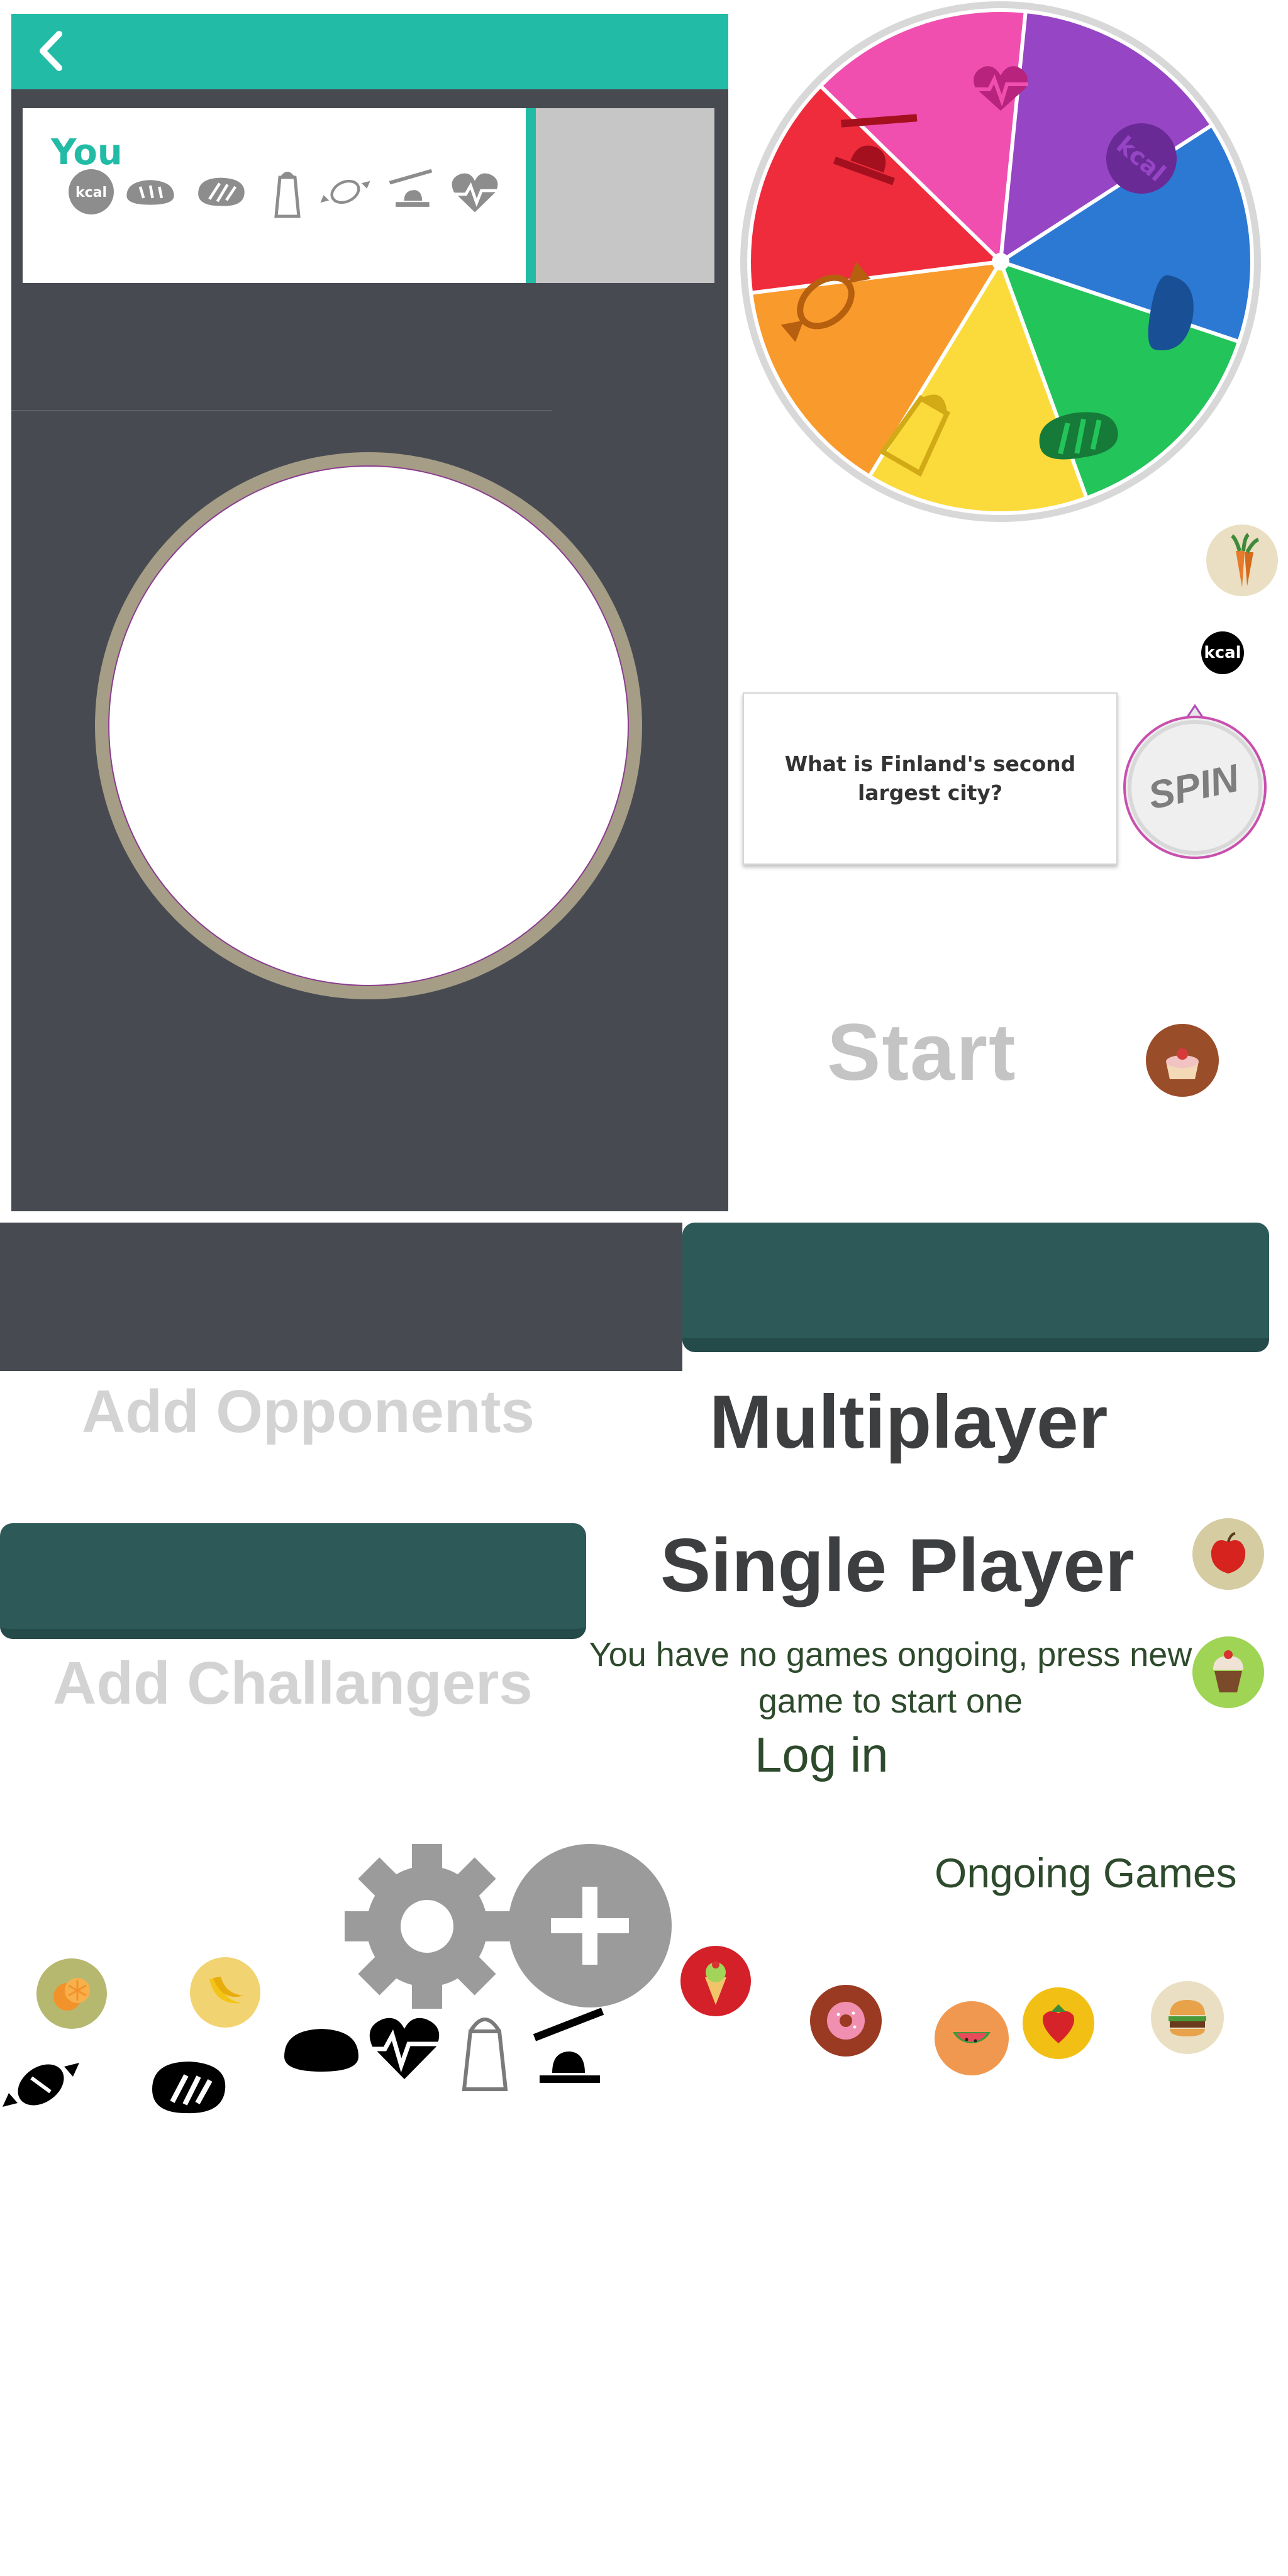 This screenshot has height=2576, width=1288. I want to click on player-score-card: You kcal, so click(274, 195).